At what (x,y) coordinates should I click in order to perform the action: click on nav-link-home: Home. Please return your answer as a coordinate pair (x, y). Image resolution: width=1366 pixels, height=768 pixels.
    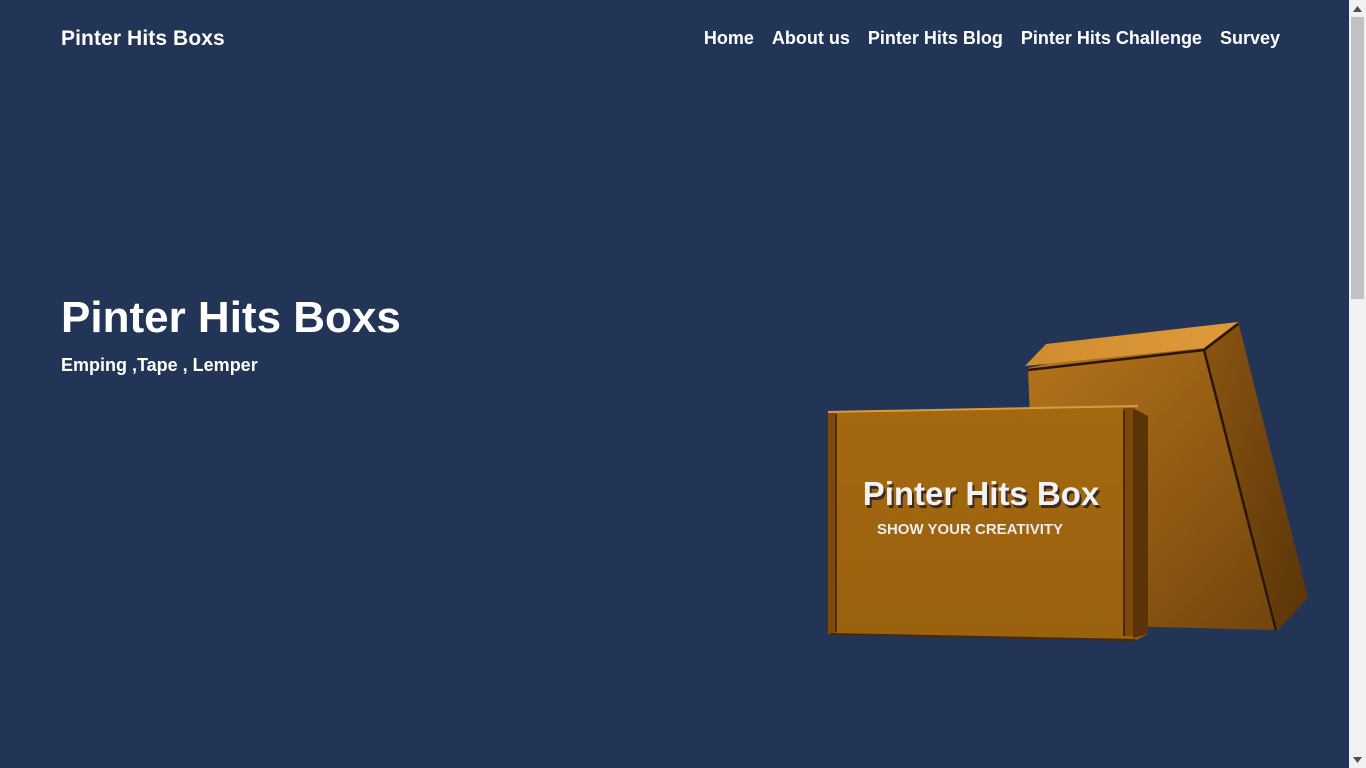
    Looking at the image, I should click on (729, 38).